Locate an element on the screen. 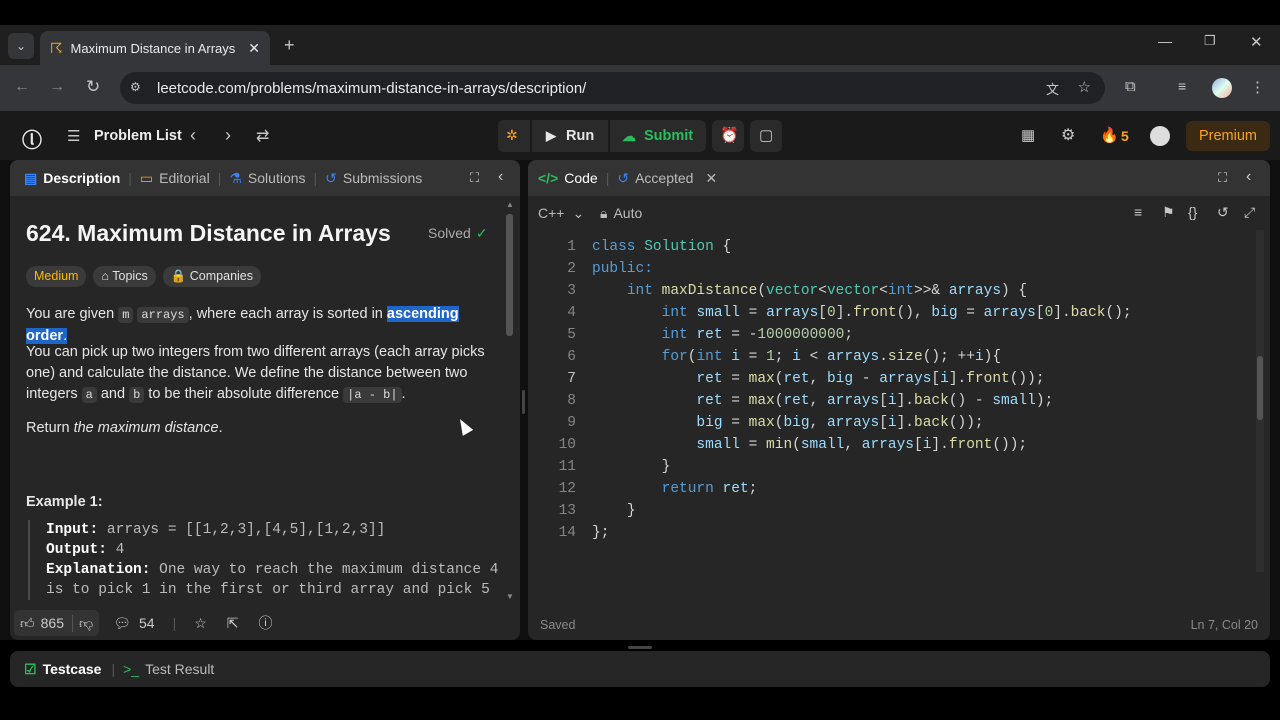 This screenshot has width=1280, height=720. favorite-star-icon: ☆ is located at coordinates (200, 623).